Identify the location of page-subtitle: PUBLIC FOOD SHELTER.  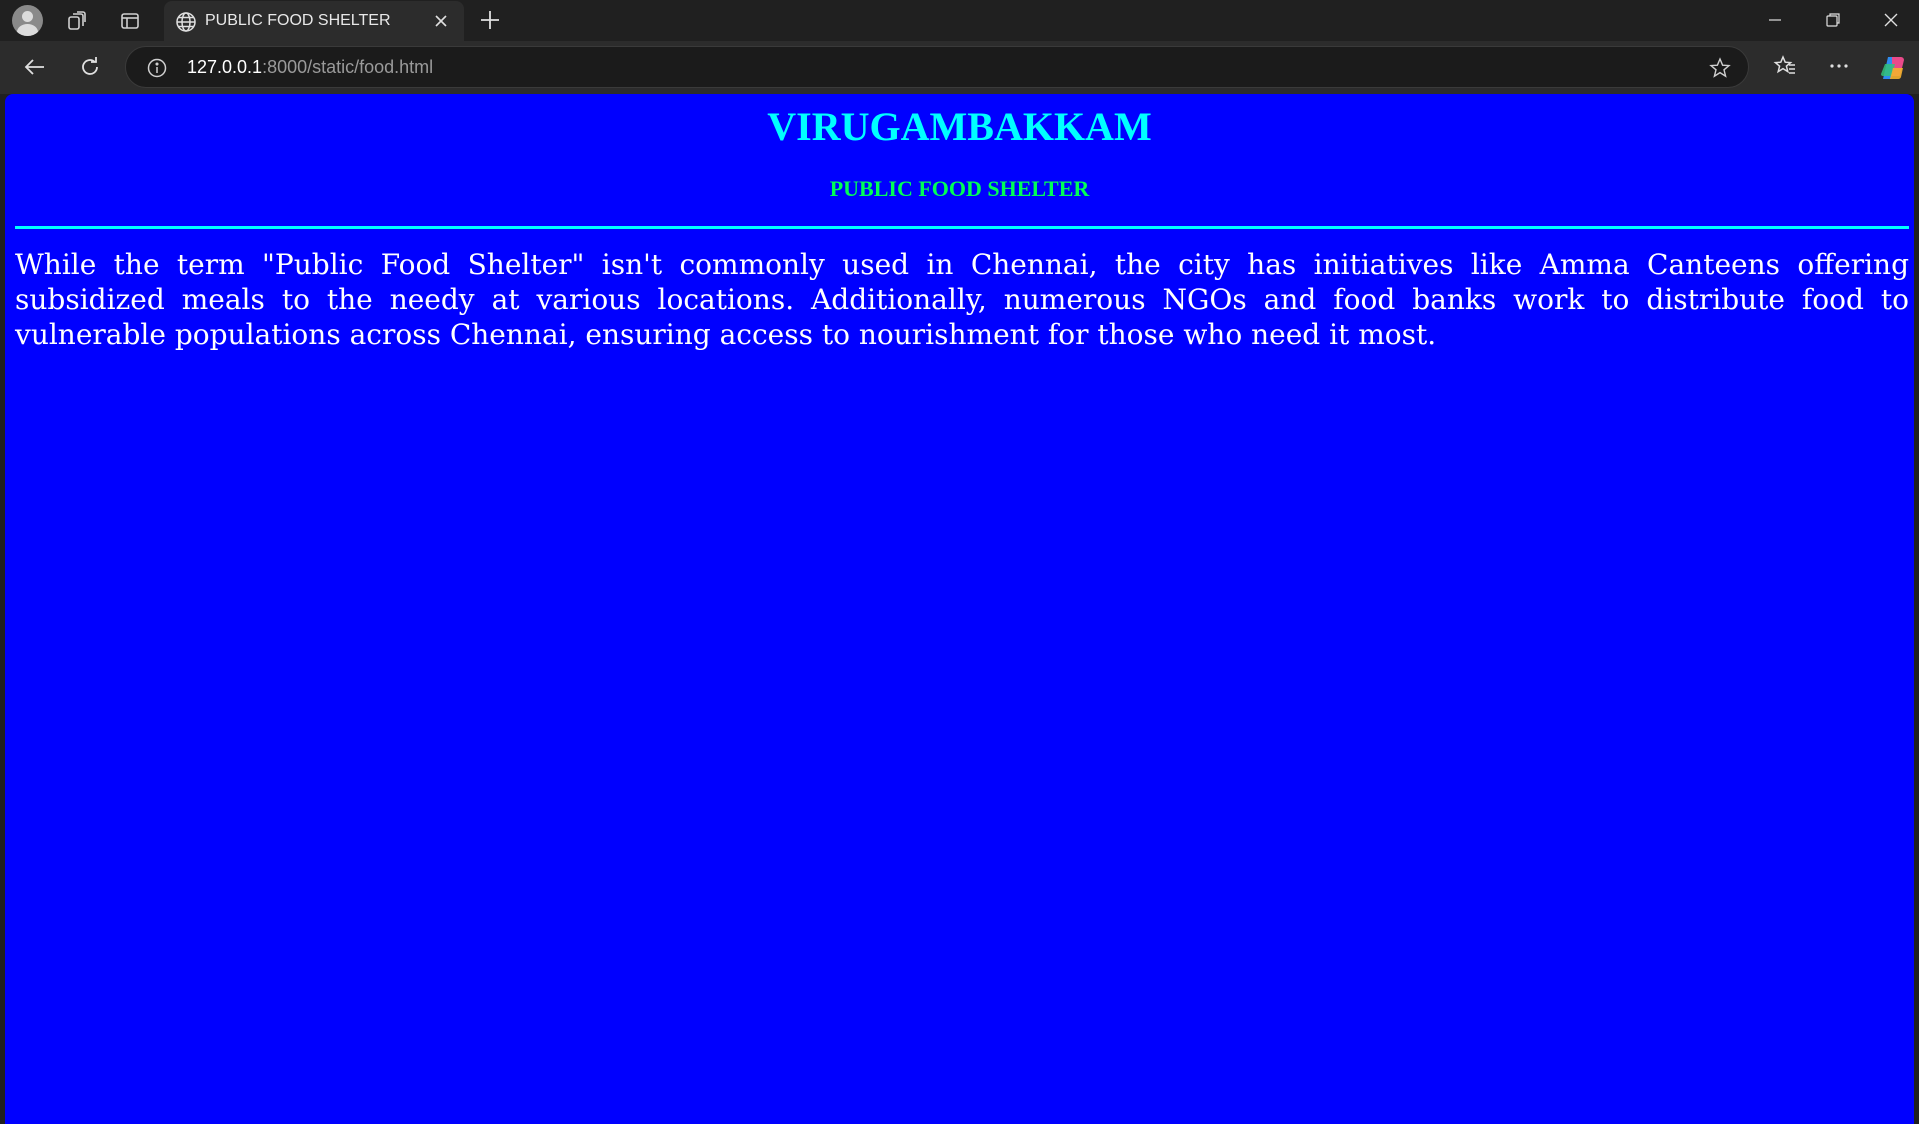
(959, 188).